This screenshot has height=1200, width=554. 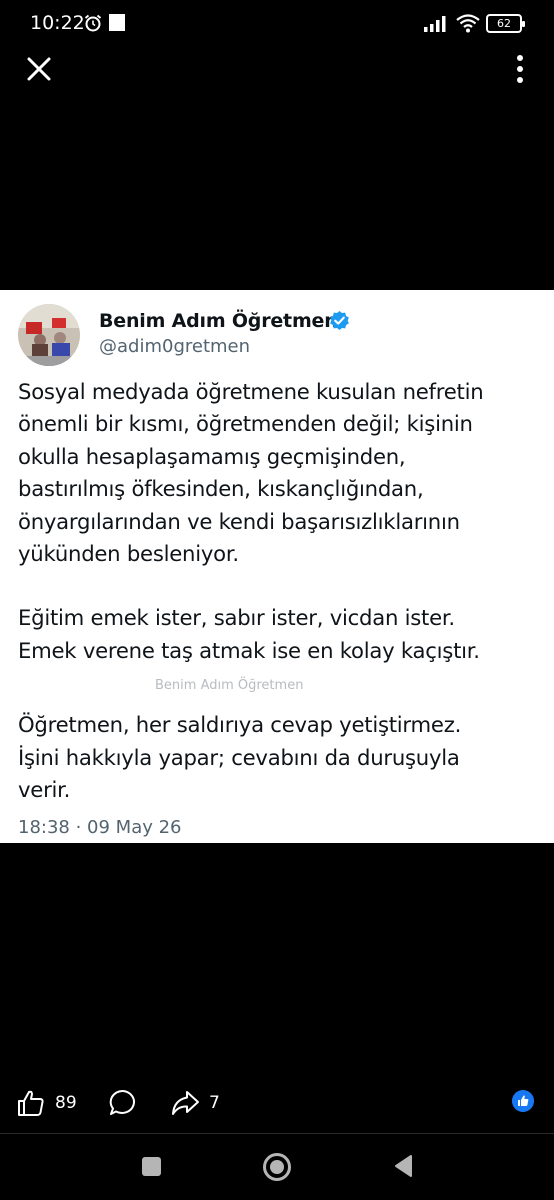 What do you see at coordinates (57, 23) in the screenshot?
I see `status-time: 10:22` at bounding box center [57, 23].